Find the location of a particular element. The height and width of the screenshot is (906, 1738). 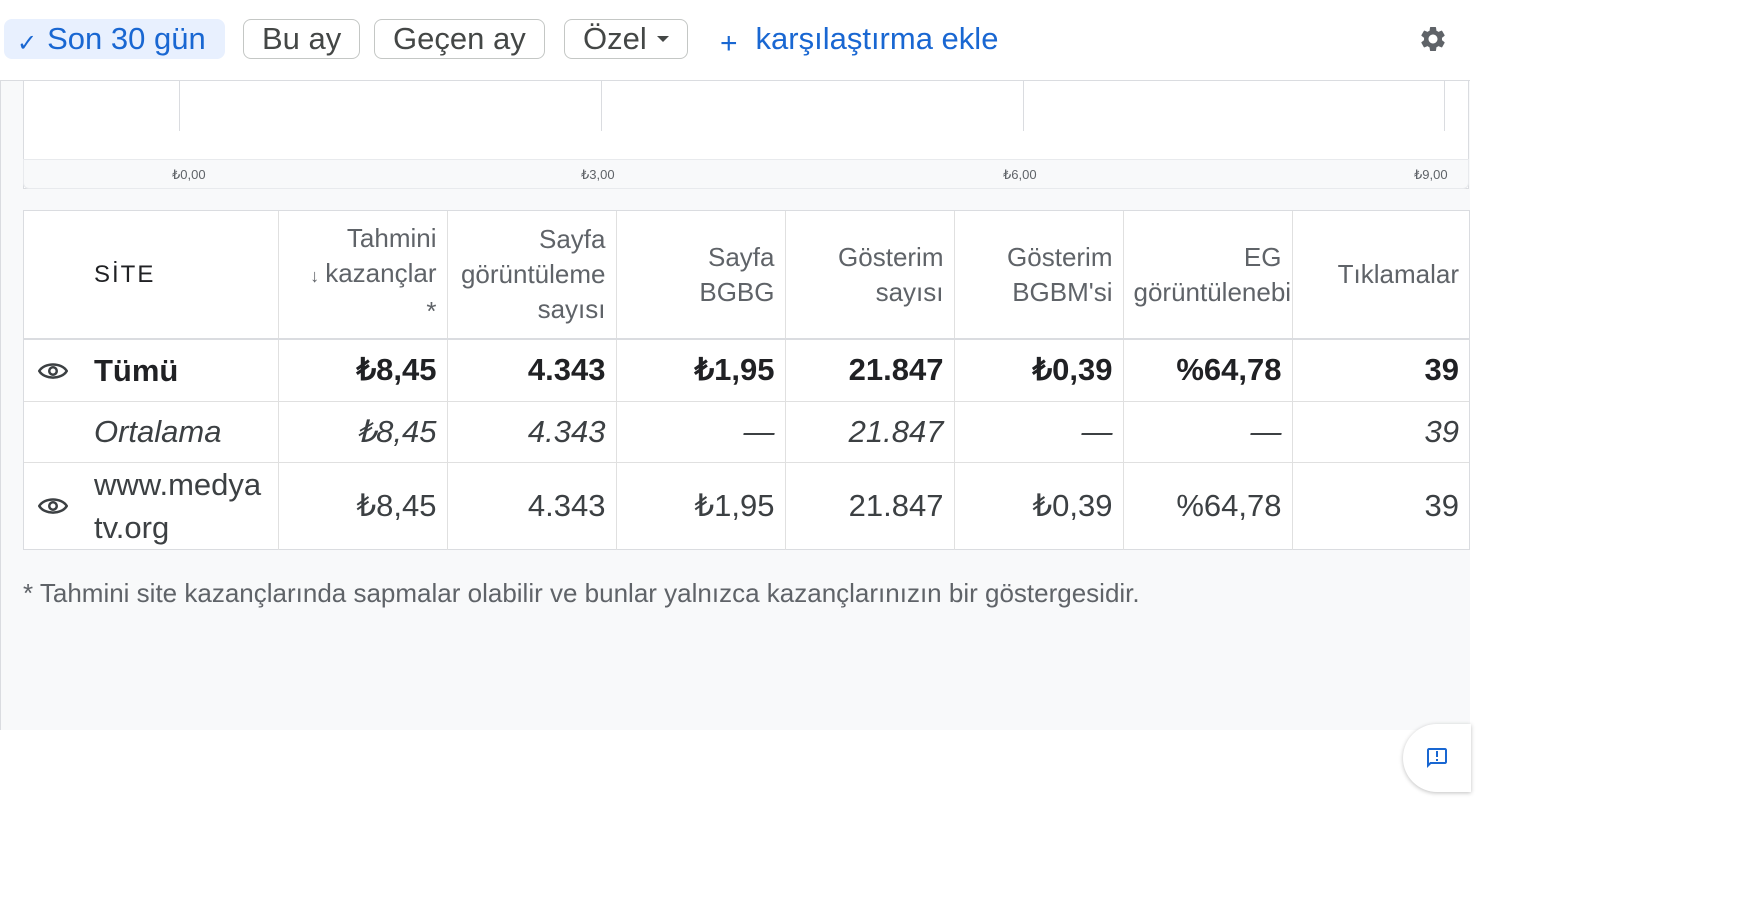

column-header-page-rpm: Sayfa BGBG is located at coordinates (701, 275).